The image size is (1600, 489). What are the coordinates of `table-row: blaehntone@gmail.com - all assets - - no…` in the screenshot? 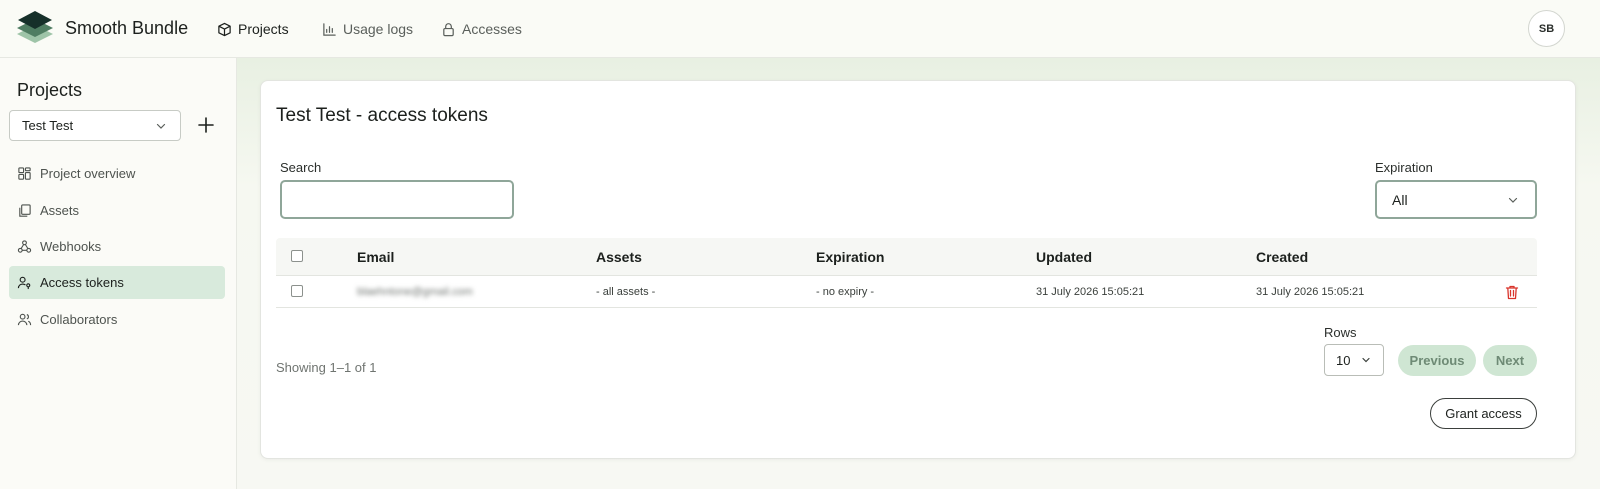 It's located at (906, 292).